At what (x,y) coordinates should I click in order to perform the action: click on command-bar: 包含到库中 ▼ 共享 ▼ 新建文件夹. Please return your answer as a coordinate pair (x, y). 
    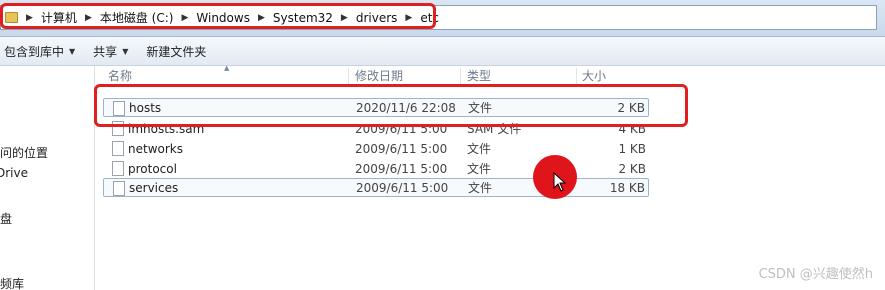
    Looking at the image, I should click on (442, 51).